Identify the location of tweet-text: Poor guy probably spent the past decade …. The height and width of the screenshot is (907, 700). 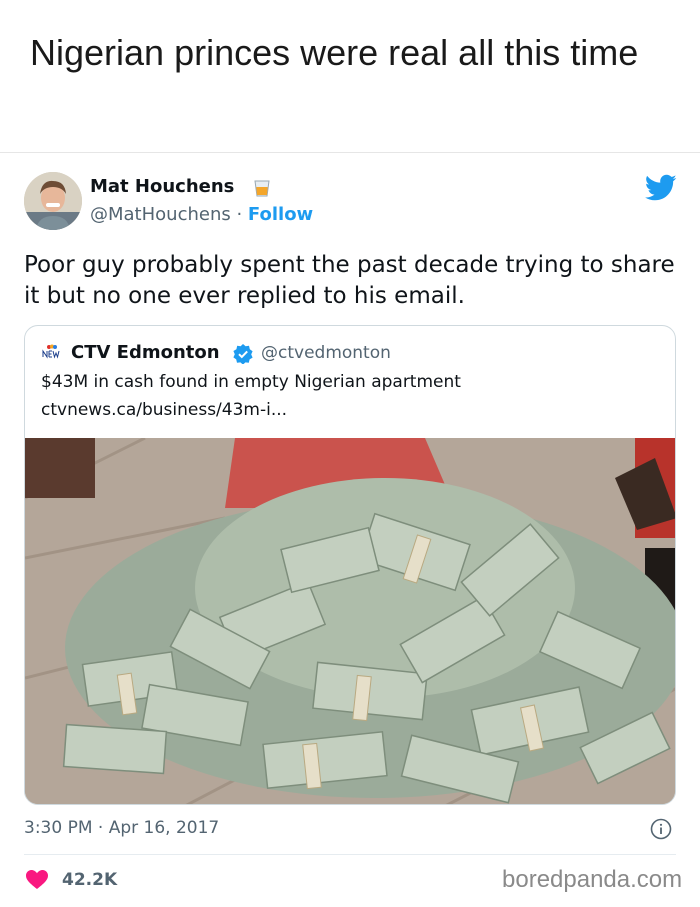
(349, 280).